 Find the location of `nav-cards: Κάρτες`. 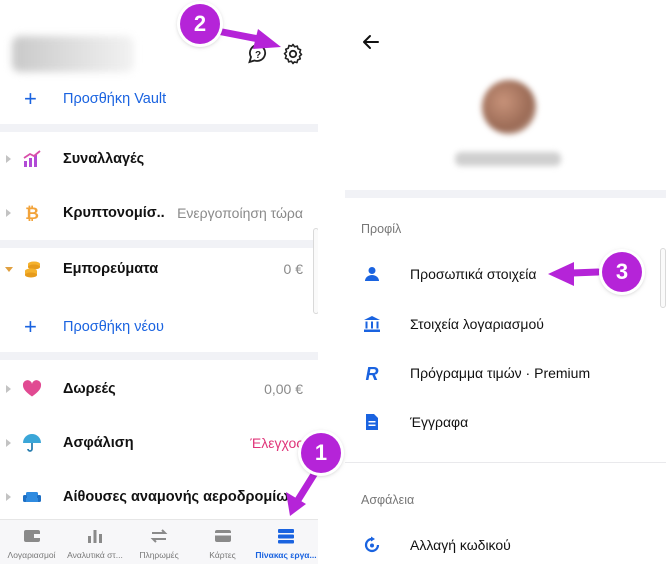

nav-cards: Κάρτες is located at coordinates (222, 542).